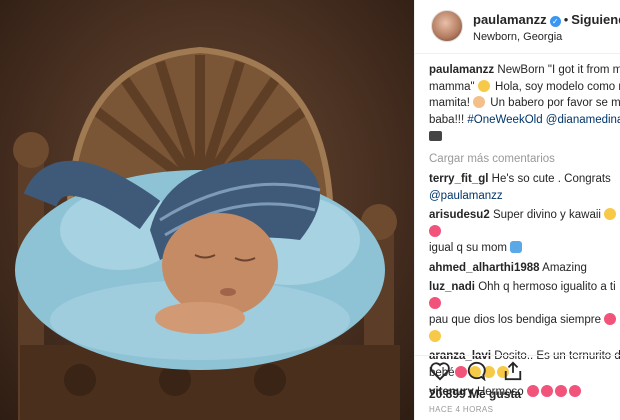 Image resolution: width=620 pixels, height=420 pixels. What do you see at coordinates (459, 215) in the screenshot?
I see `comment-username: arisudesu2` at bounding box center [459, 215].